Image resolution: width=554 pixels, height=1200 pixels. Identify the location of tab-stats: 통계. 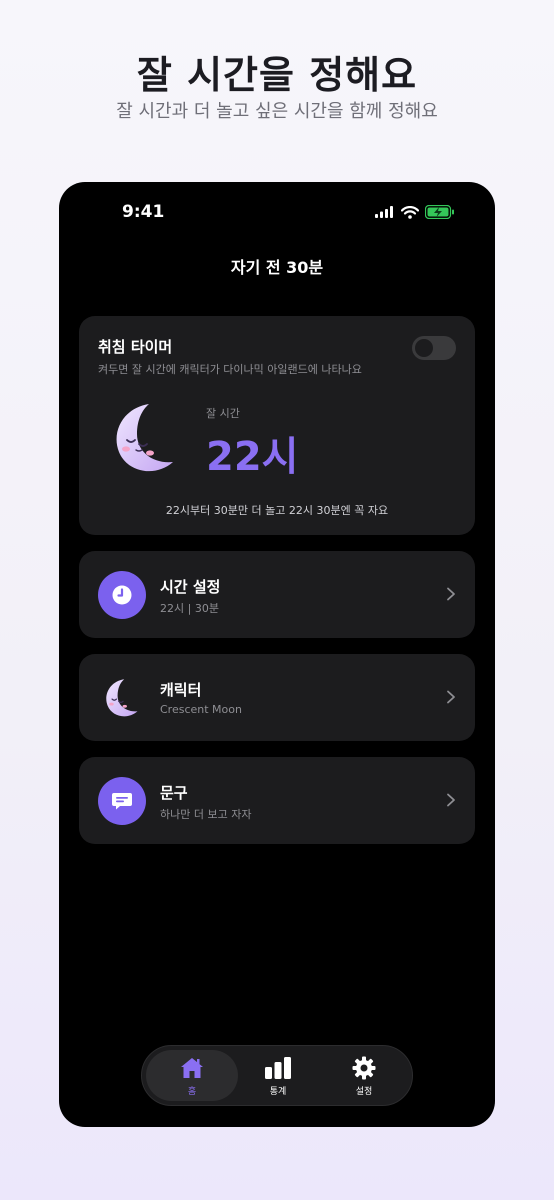
(278, 1075).